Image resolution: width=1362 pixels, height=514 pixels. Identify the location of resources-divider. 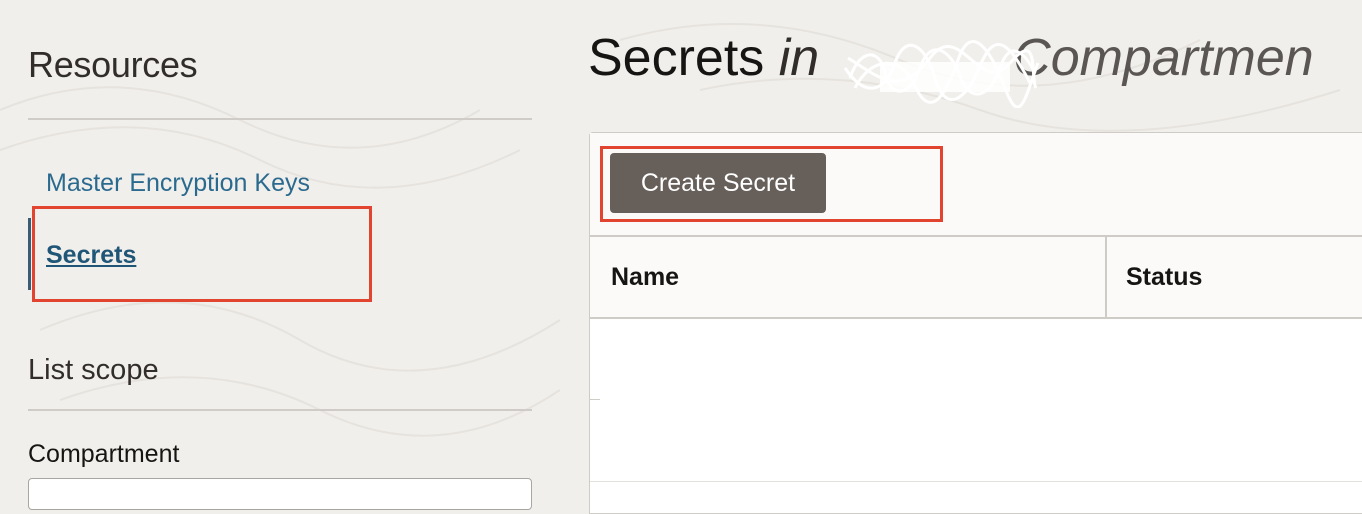
(280, 119).